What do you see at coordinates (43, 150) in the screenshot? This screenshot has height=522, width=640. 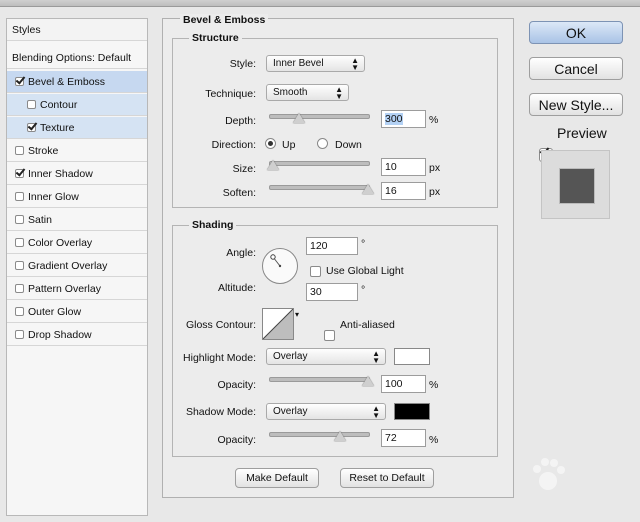 I see `style-item-label: Stroke` at bounding box center [43, 150].